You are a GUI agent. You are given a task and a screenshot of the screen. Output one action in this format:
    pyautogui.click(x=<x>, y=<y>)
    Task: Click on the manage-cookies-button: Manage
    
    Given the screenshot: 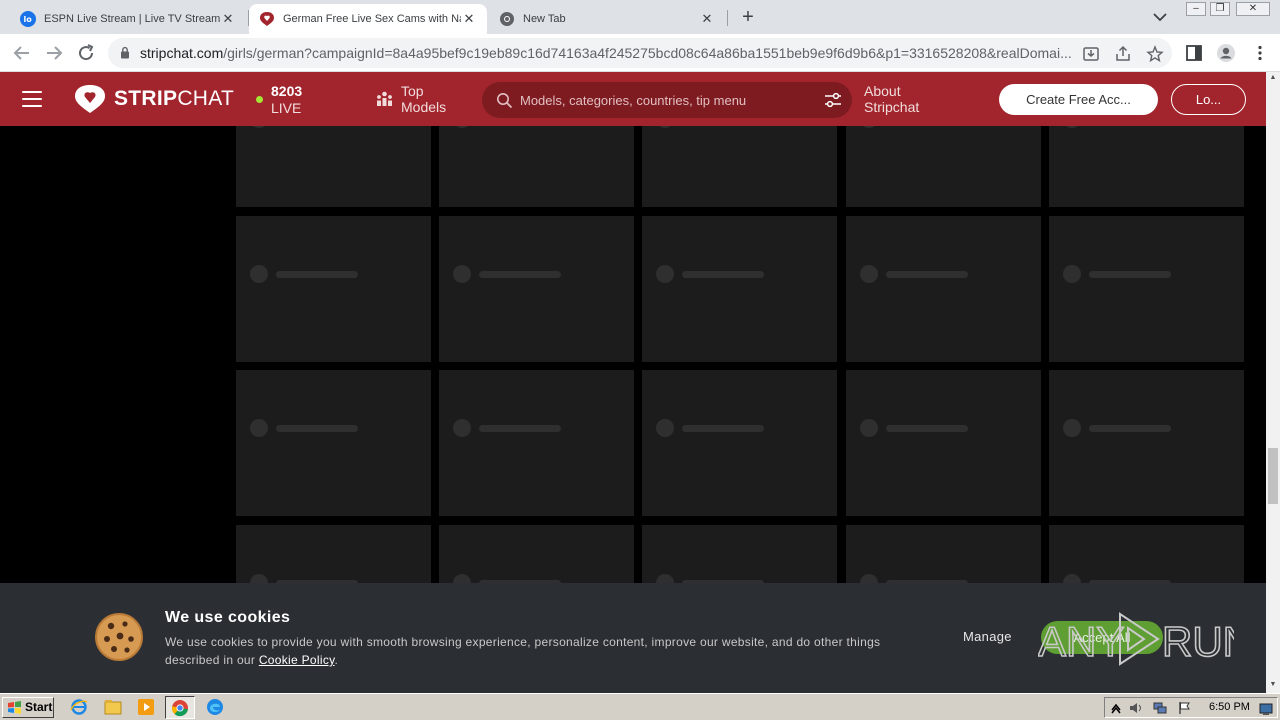 What is the action you would take?
    pyautogui.click(x=987, y=636)
    